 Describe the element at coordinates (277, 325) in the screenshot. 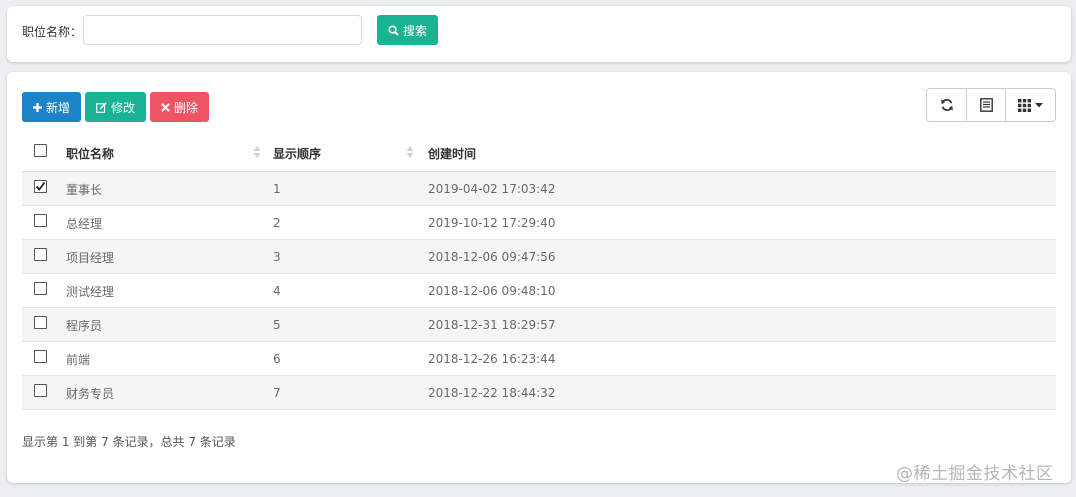

I see `cell-display-order: 5` at that location.